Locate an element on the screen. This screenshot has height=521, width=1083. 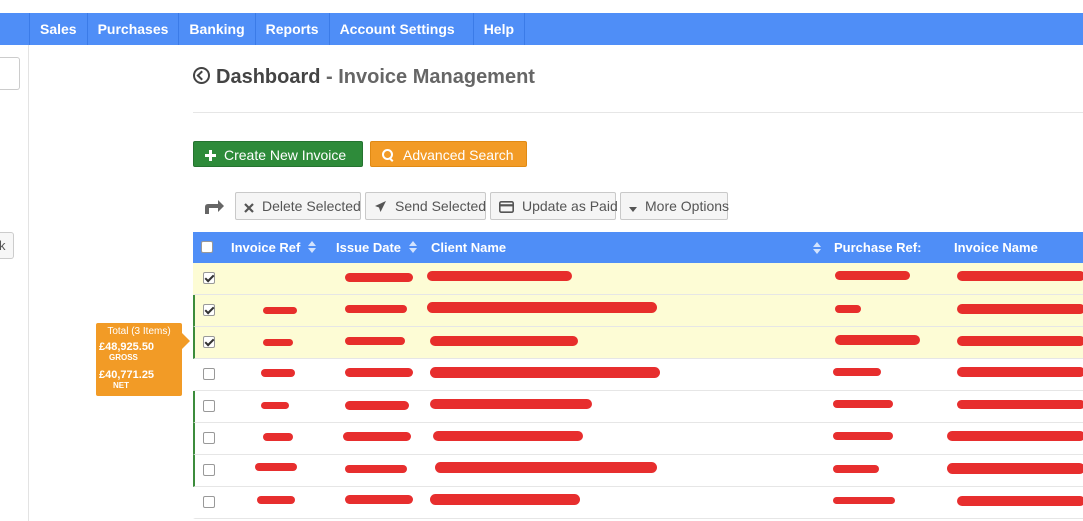
create-invoice-button: Create New Invoice is located at coordinates (278, 154).